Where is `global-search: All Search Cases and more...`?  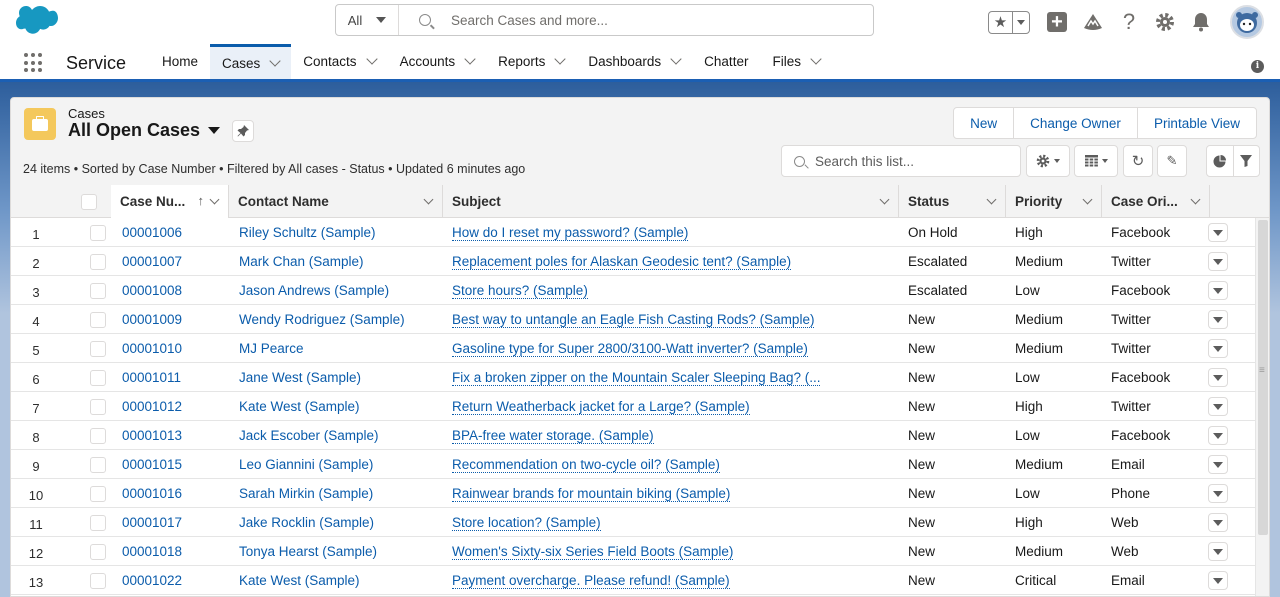
global-search: All Search Cases and more... is located at coordinates (604, 20).